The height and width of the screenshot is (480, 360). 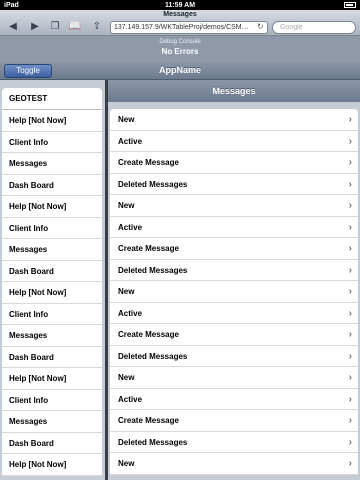 What do you see at coordinates (314, 27) in the screenshot?
I see `search-input: Google` at bounding box center [314, 27].